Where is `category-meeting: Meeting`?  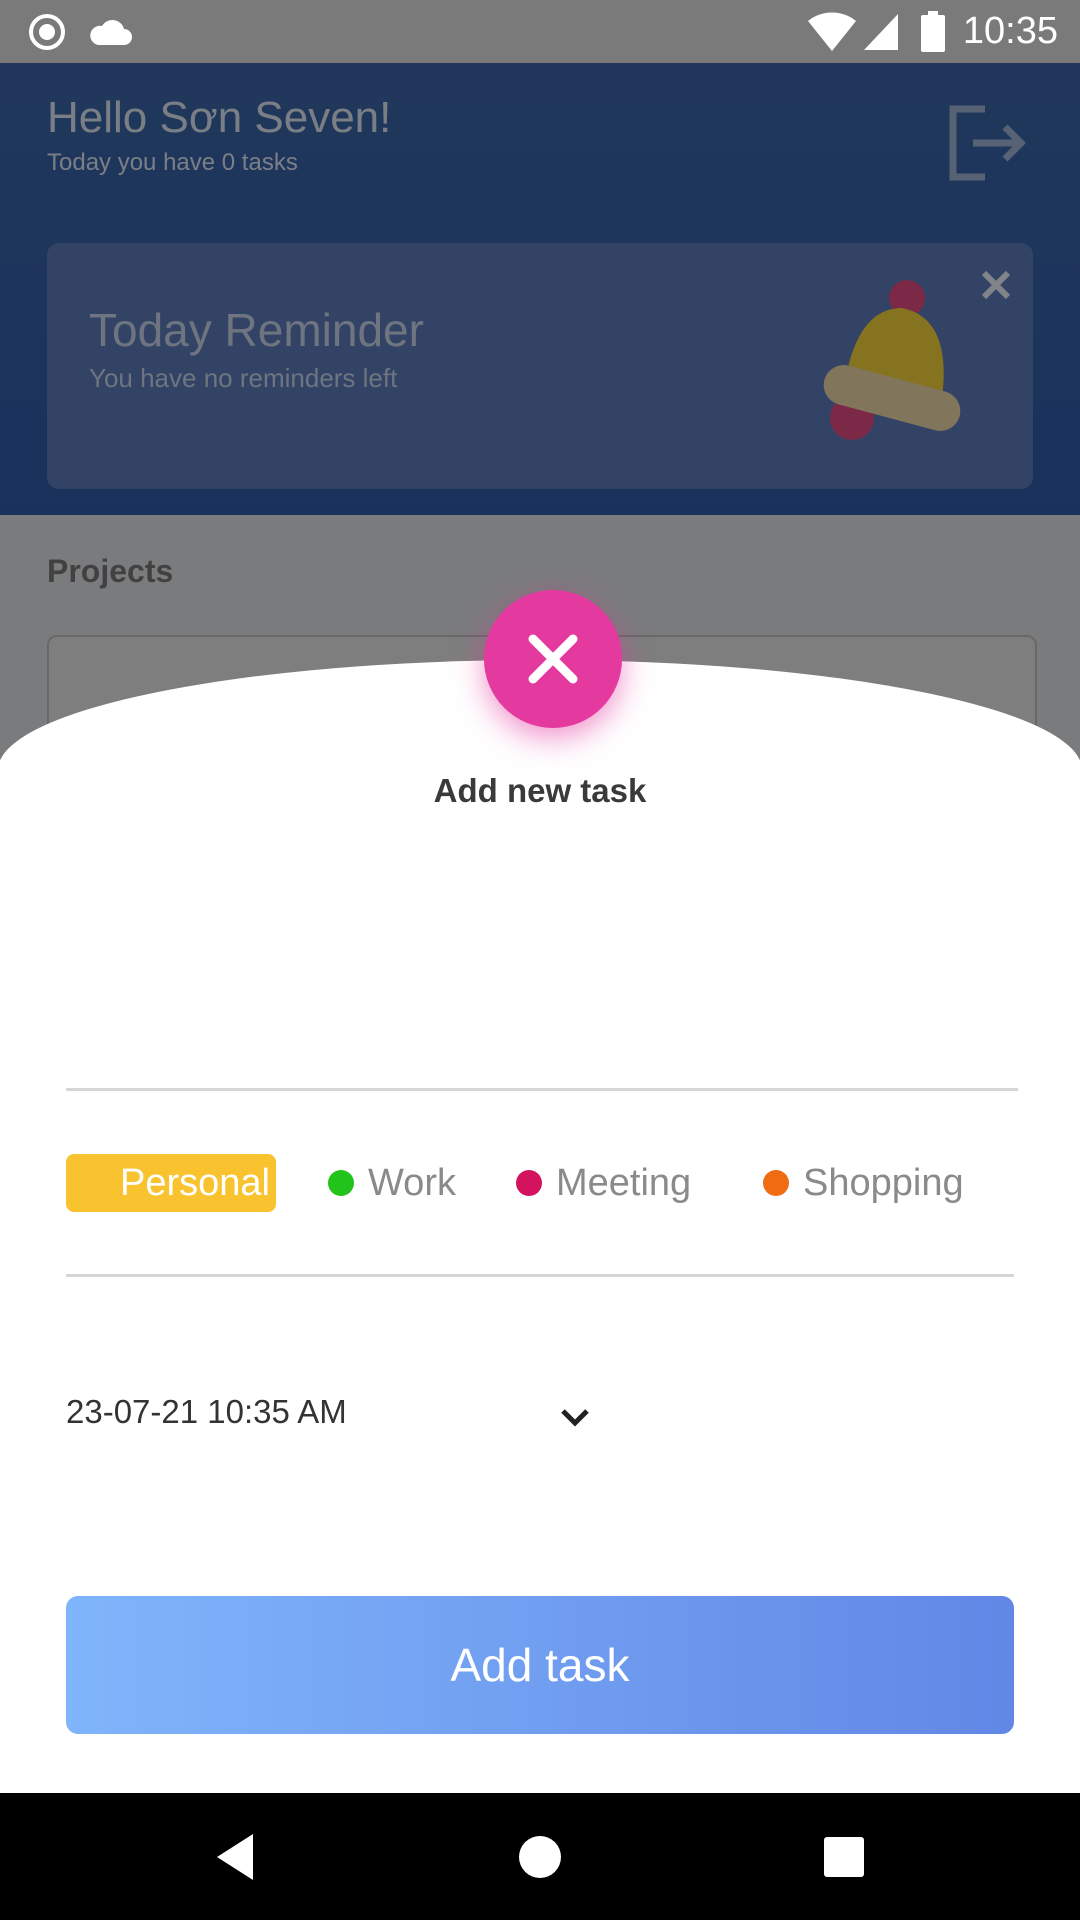
category-meeting: Meeting is located at coordinates (603, 1183).